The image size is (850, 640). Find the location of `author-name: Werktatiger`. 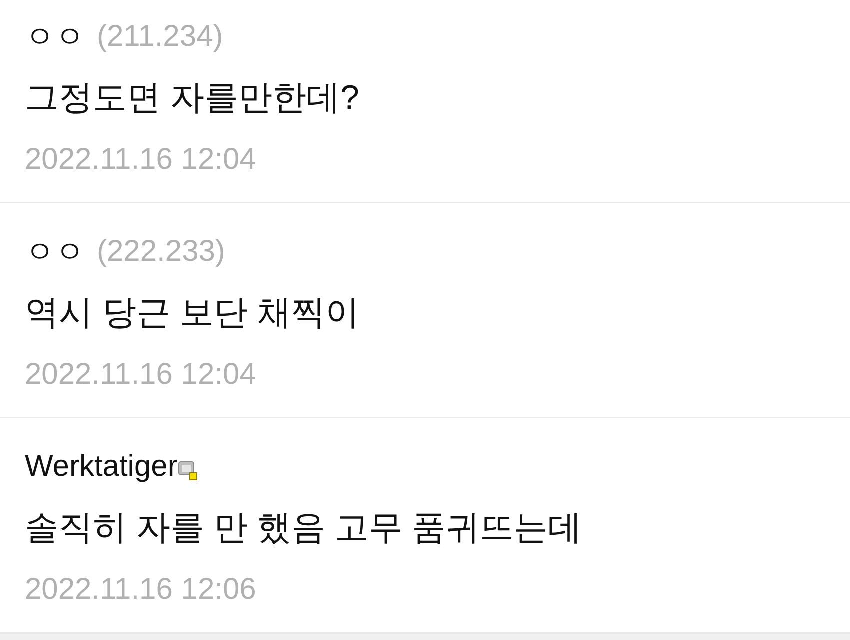

author-name: Werktatiger is located at coordinates (101, 467).